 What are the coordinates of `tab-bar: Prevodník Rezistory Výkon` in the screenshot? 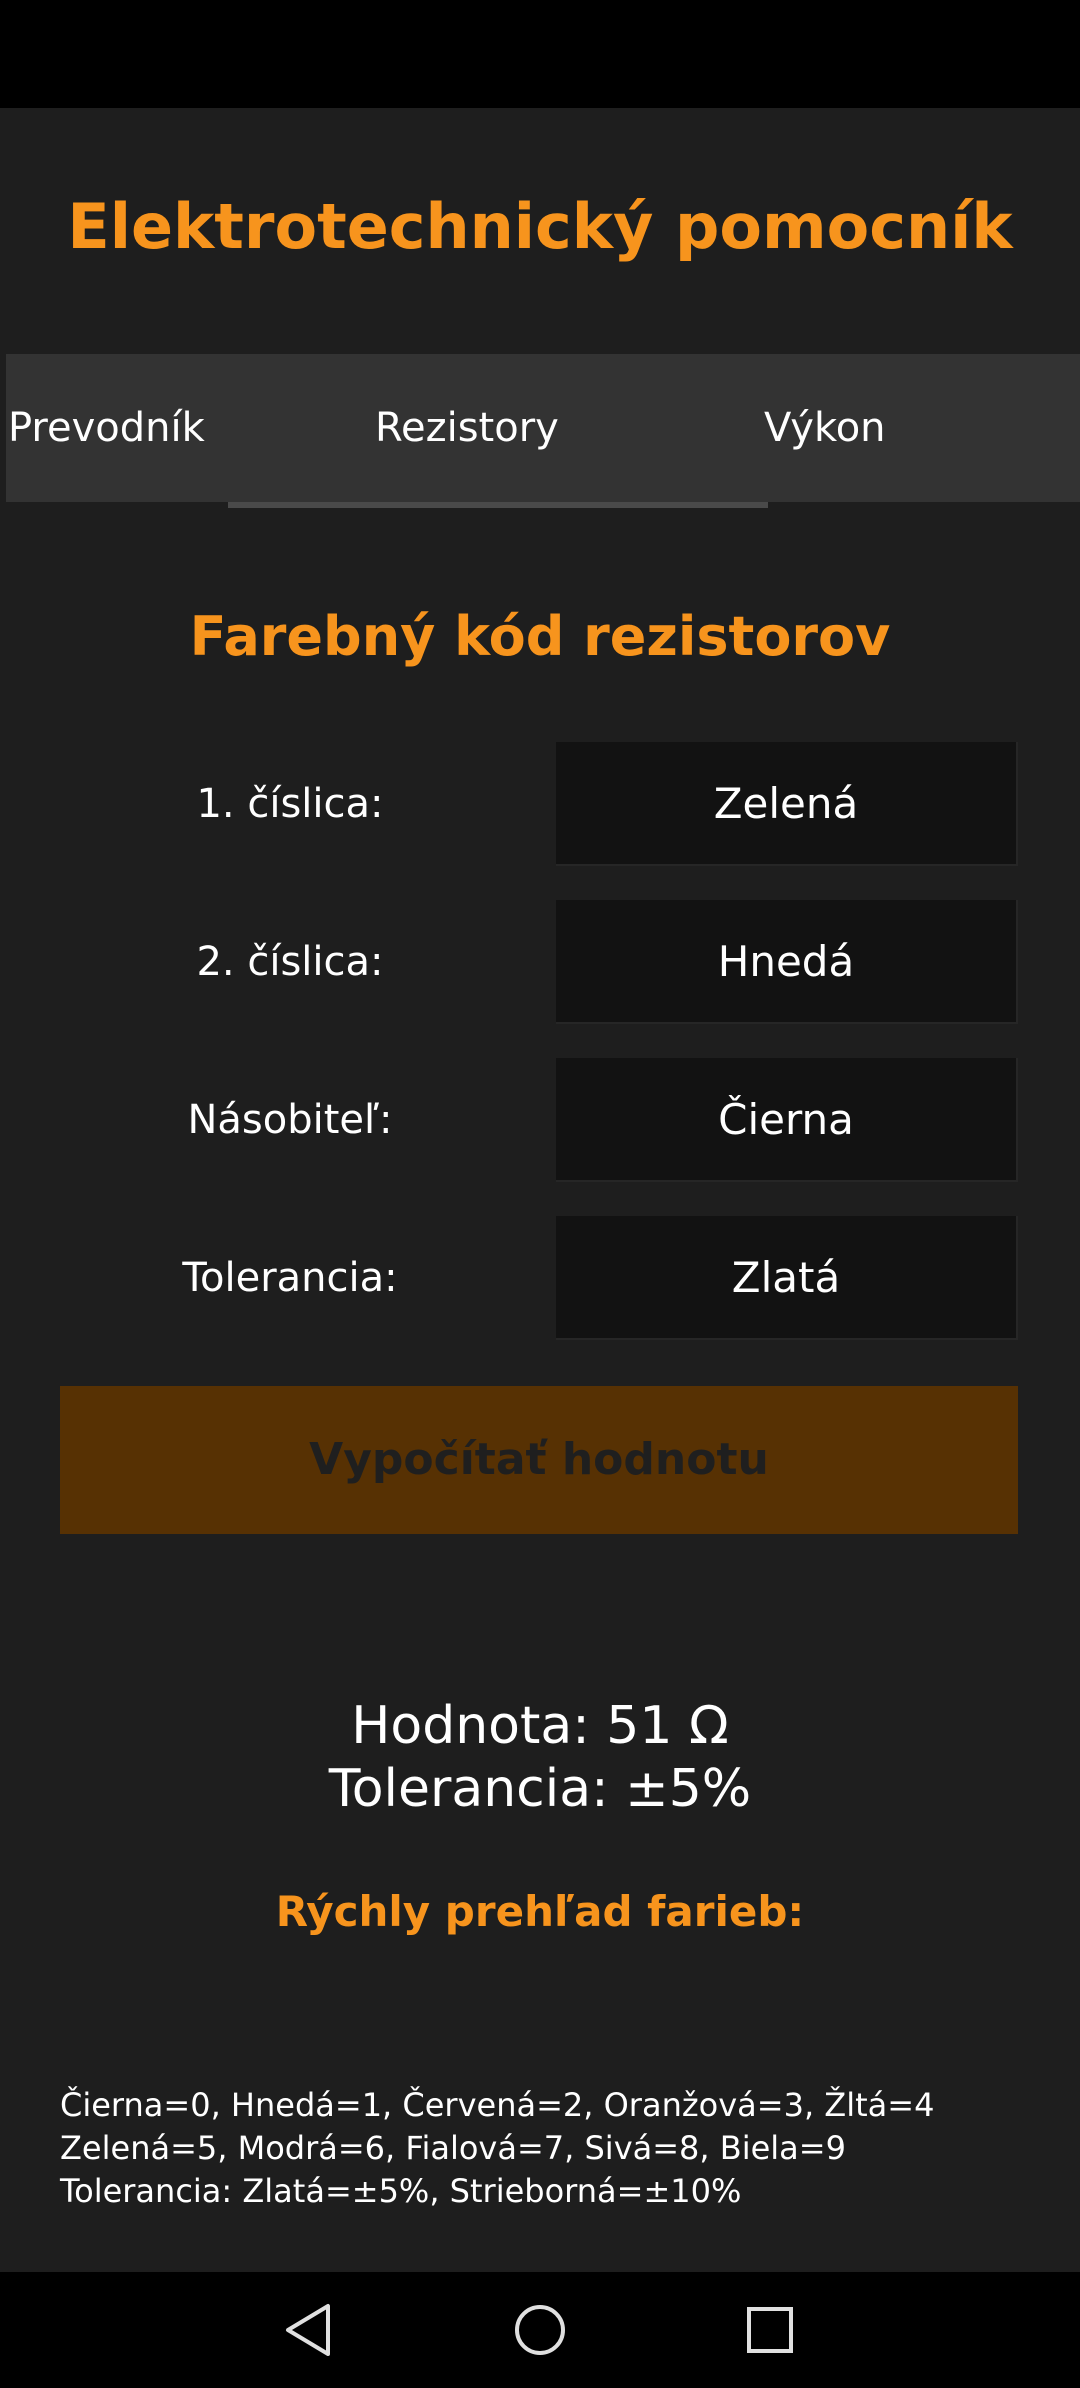 It's located at (543, 428).